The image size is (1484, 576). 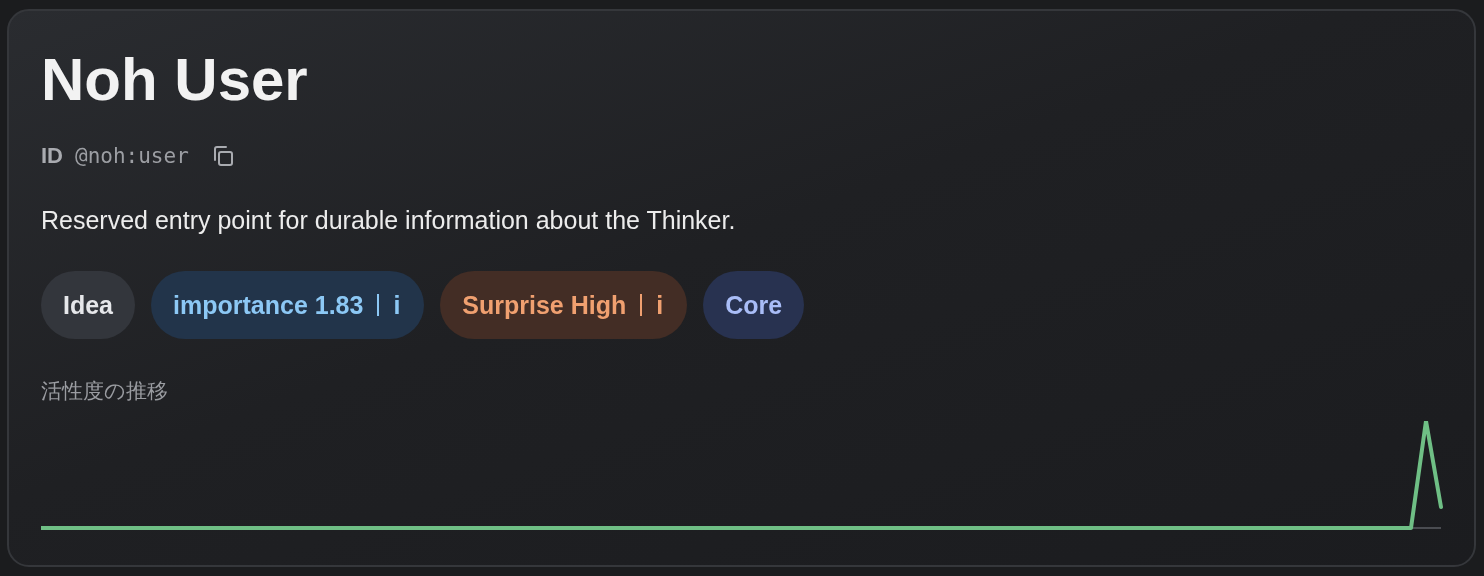 What do you see at coordinates (132, 156) in the screenshot?
I see `id-value: @noh:user` at bounding box center [132, 156].